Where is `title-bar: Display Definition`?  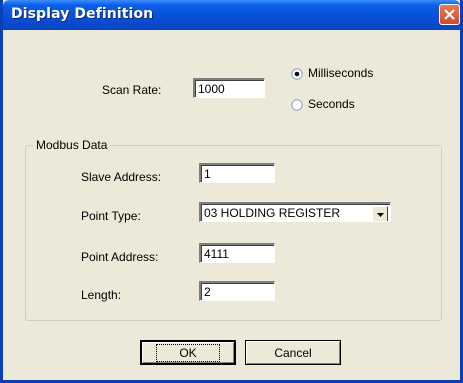 title-bar: Display Definition is located at coordinates (231, 15).